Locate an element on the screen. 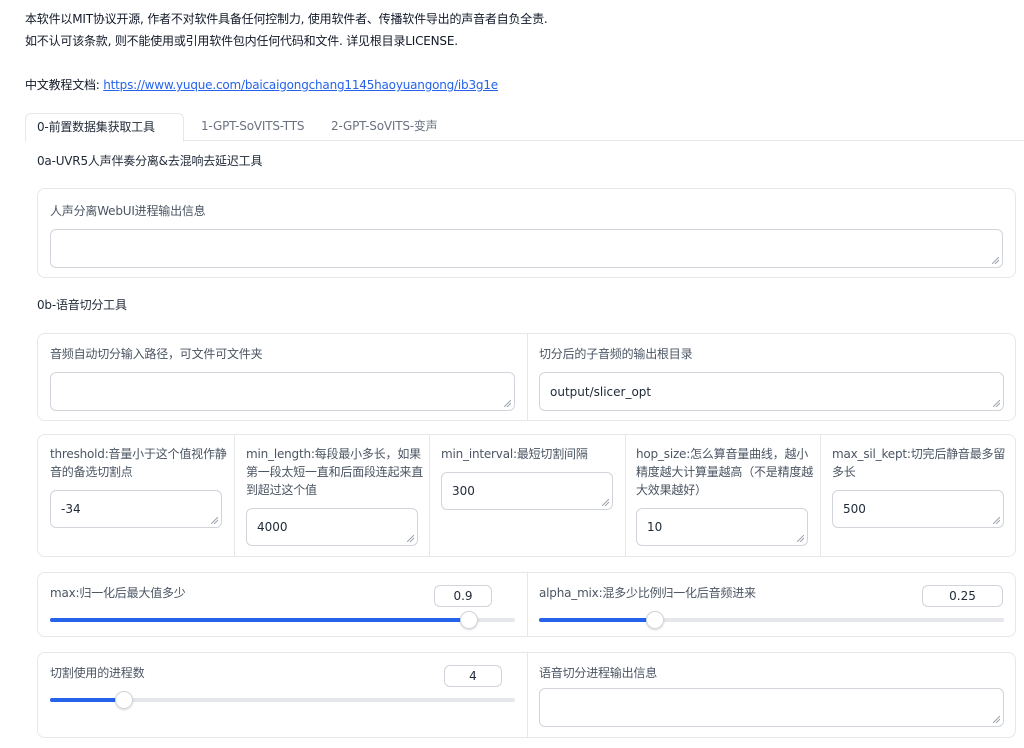 This screenshot has width=1024, height=748. min-length-input: 4000 is located at coordinates (332, 527).